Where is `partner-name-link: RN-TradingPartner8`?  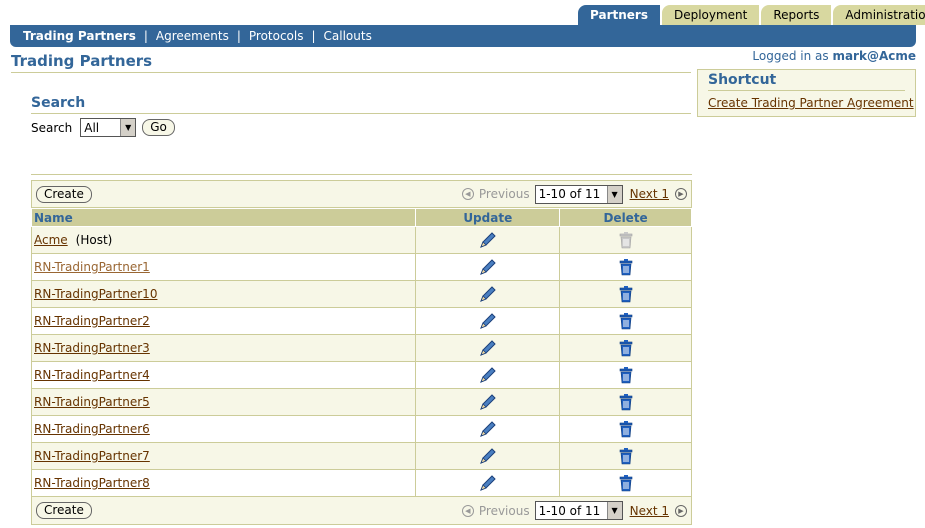 partner-name-link: RN-TradingPartner8 is located at coordinates (92, 483).